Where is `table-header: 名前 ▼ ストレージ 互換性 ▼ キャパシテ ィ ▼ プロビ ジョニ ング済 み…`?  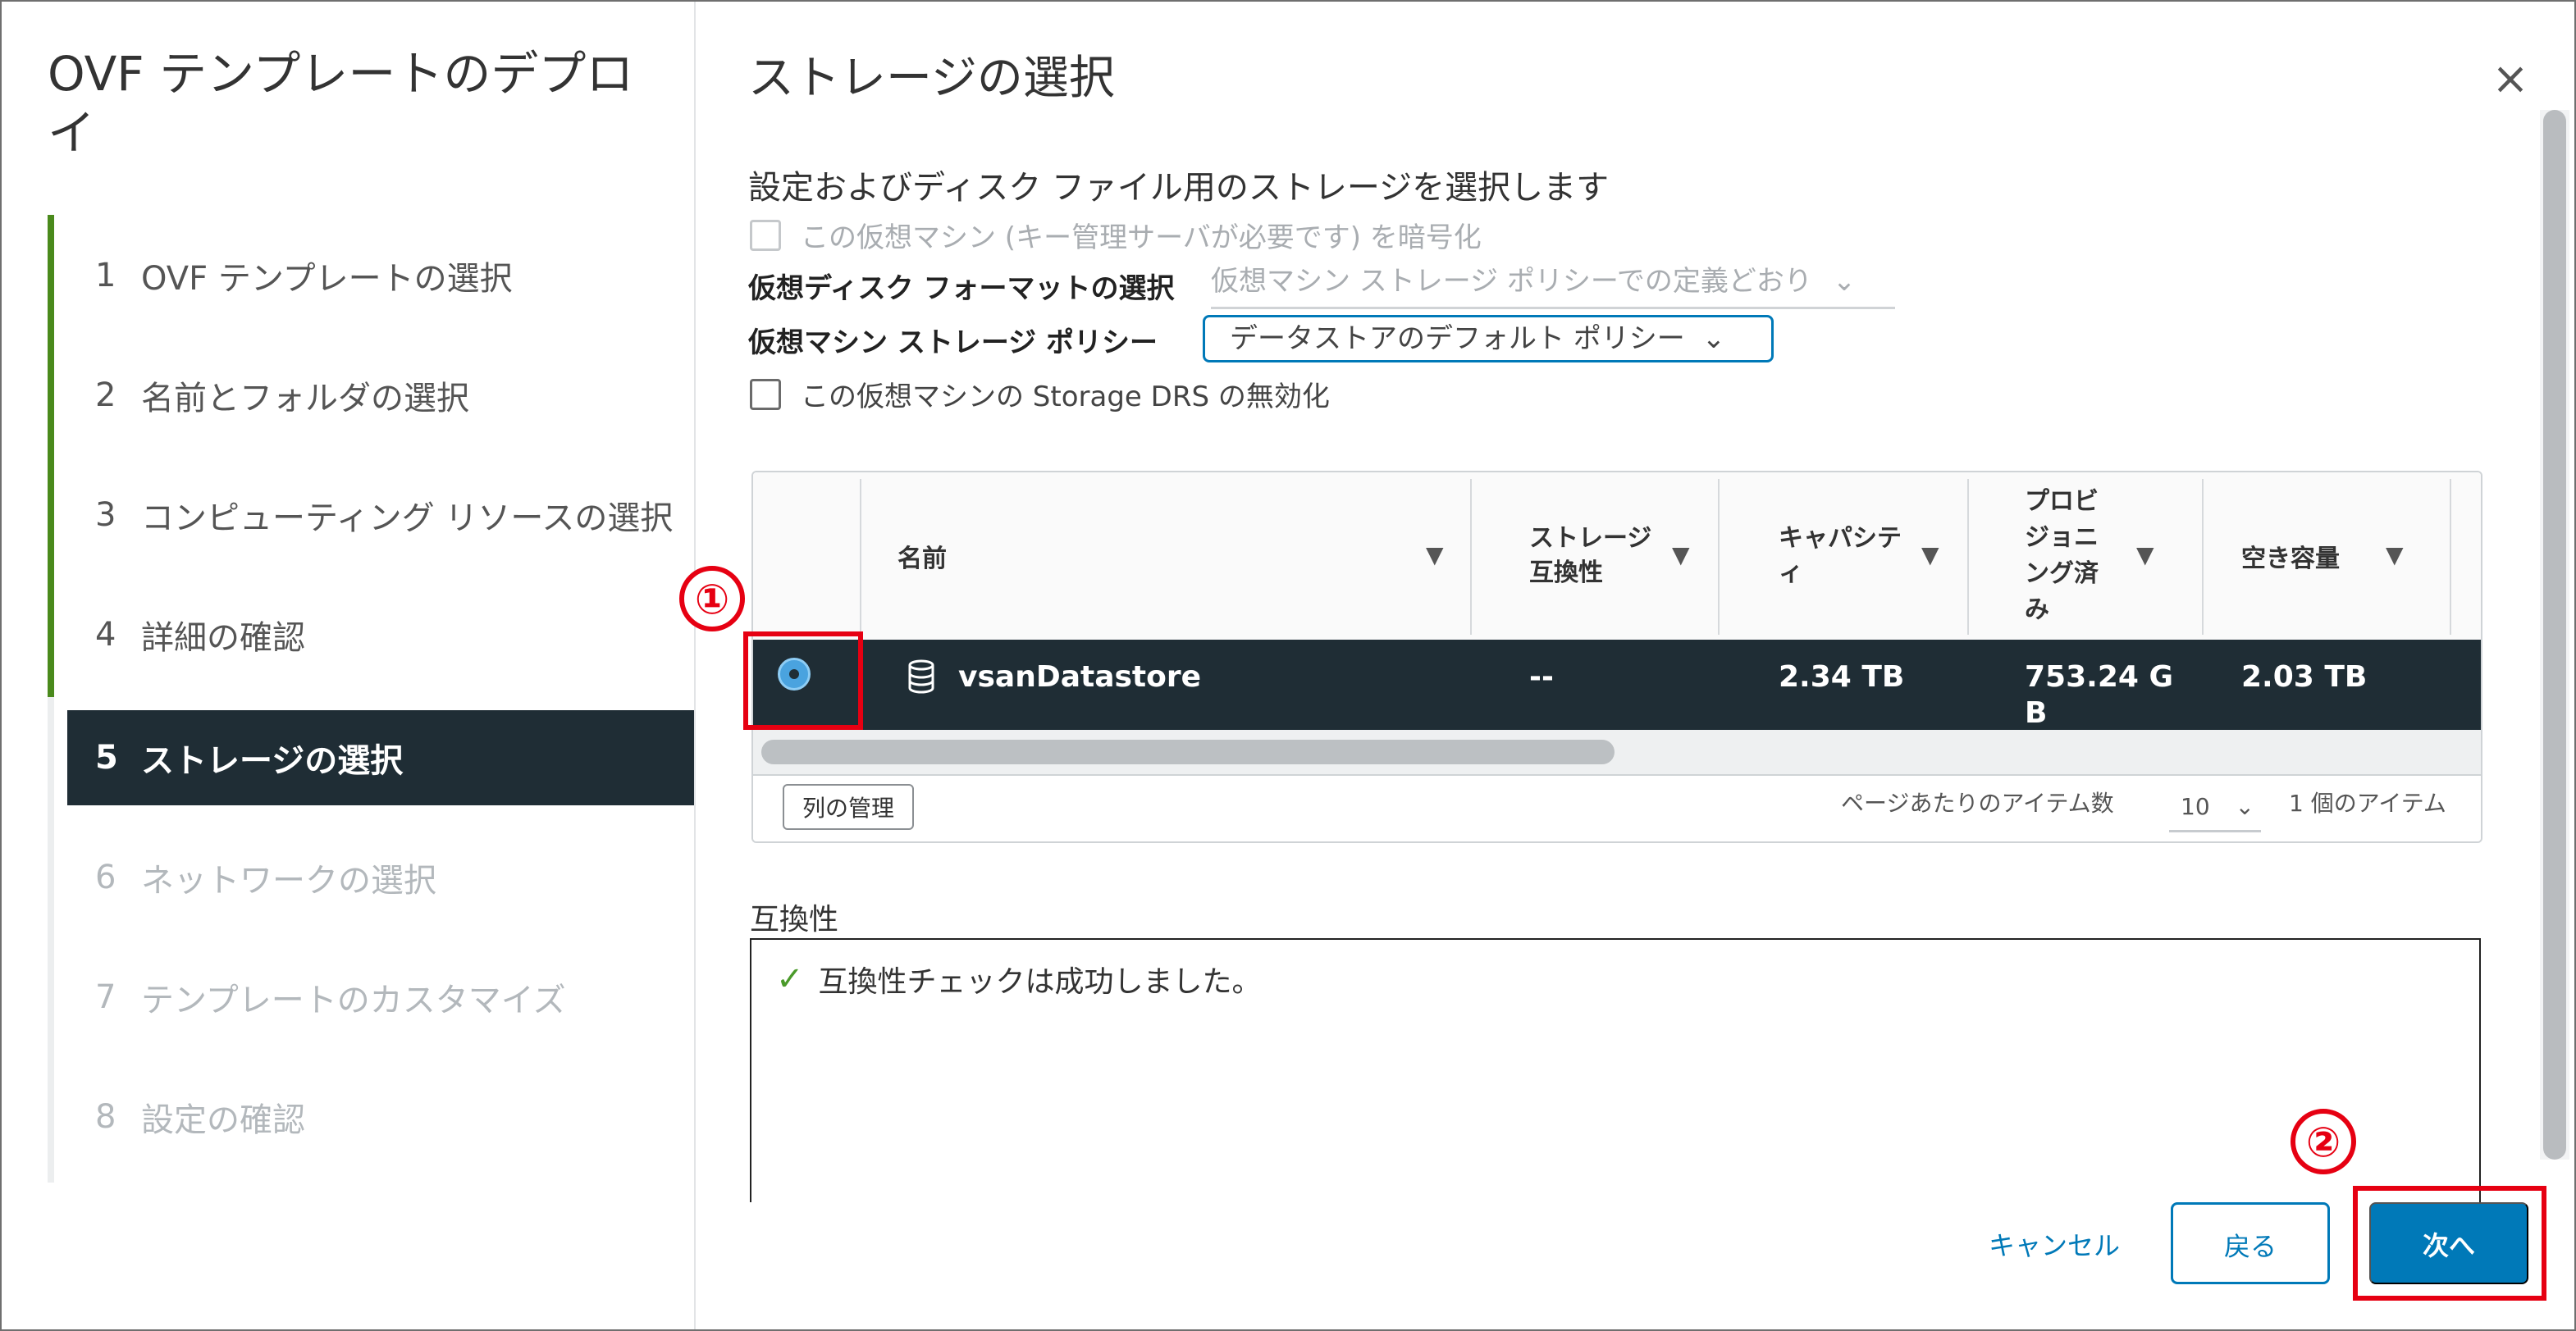
table-header: 名前 ▼ ストレージ 互換性 ▼ キャパシテ ィ ▼ プロビ ジョニ ング済 み… is located at coordinates (1617, 556).